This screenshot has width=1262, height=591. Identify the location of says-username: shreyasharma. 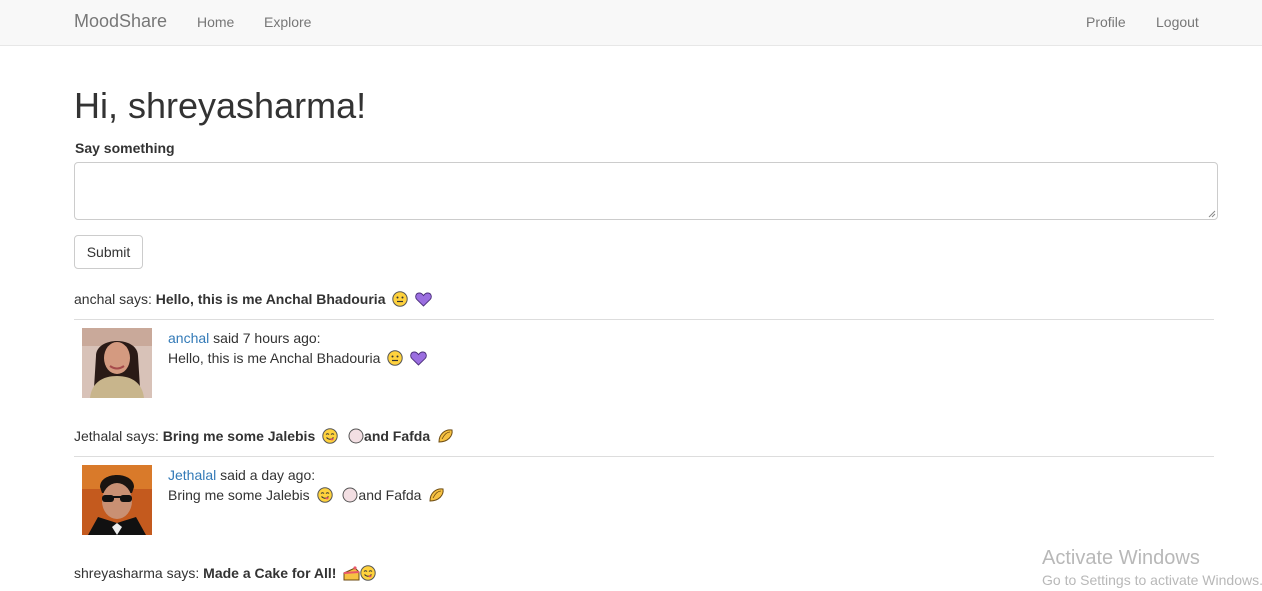
(118, 573).